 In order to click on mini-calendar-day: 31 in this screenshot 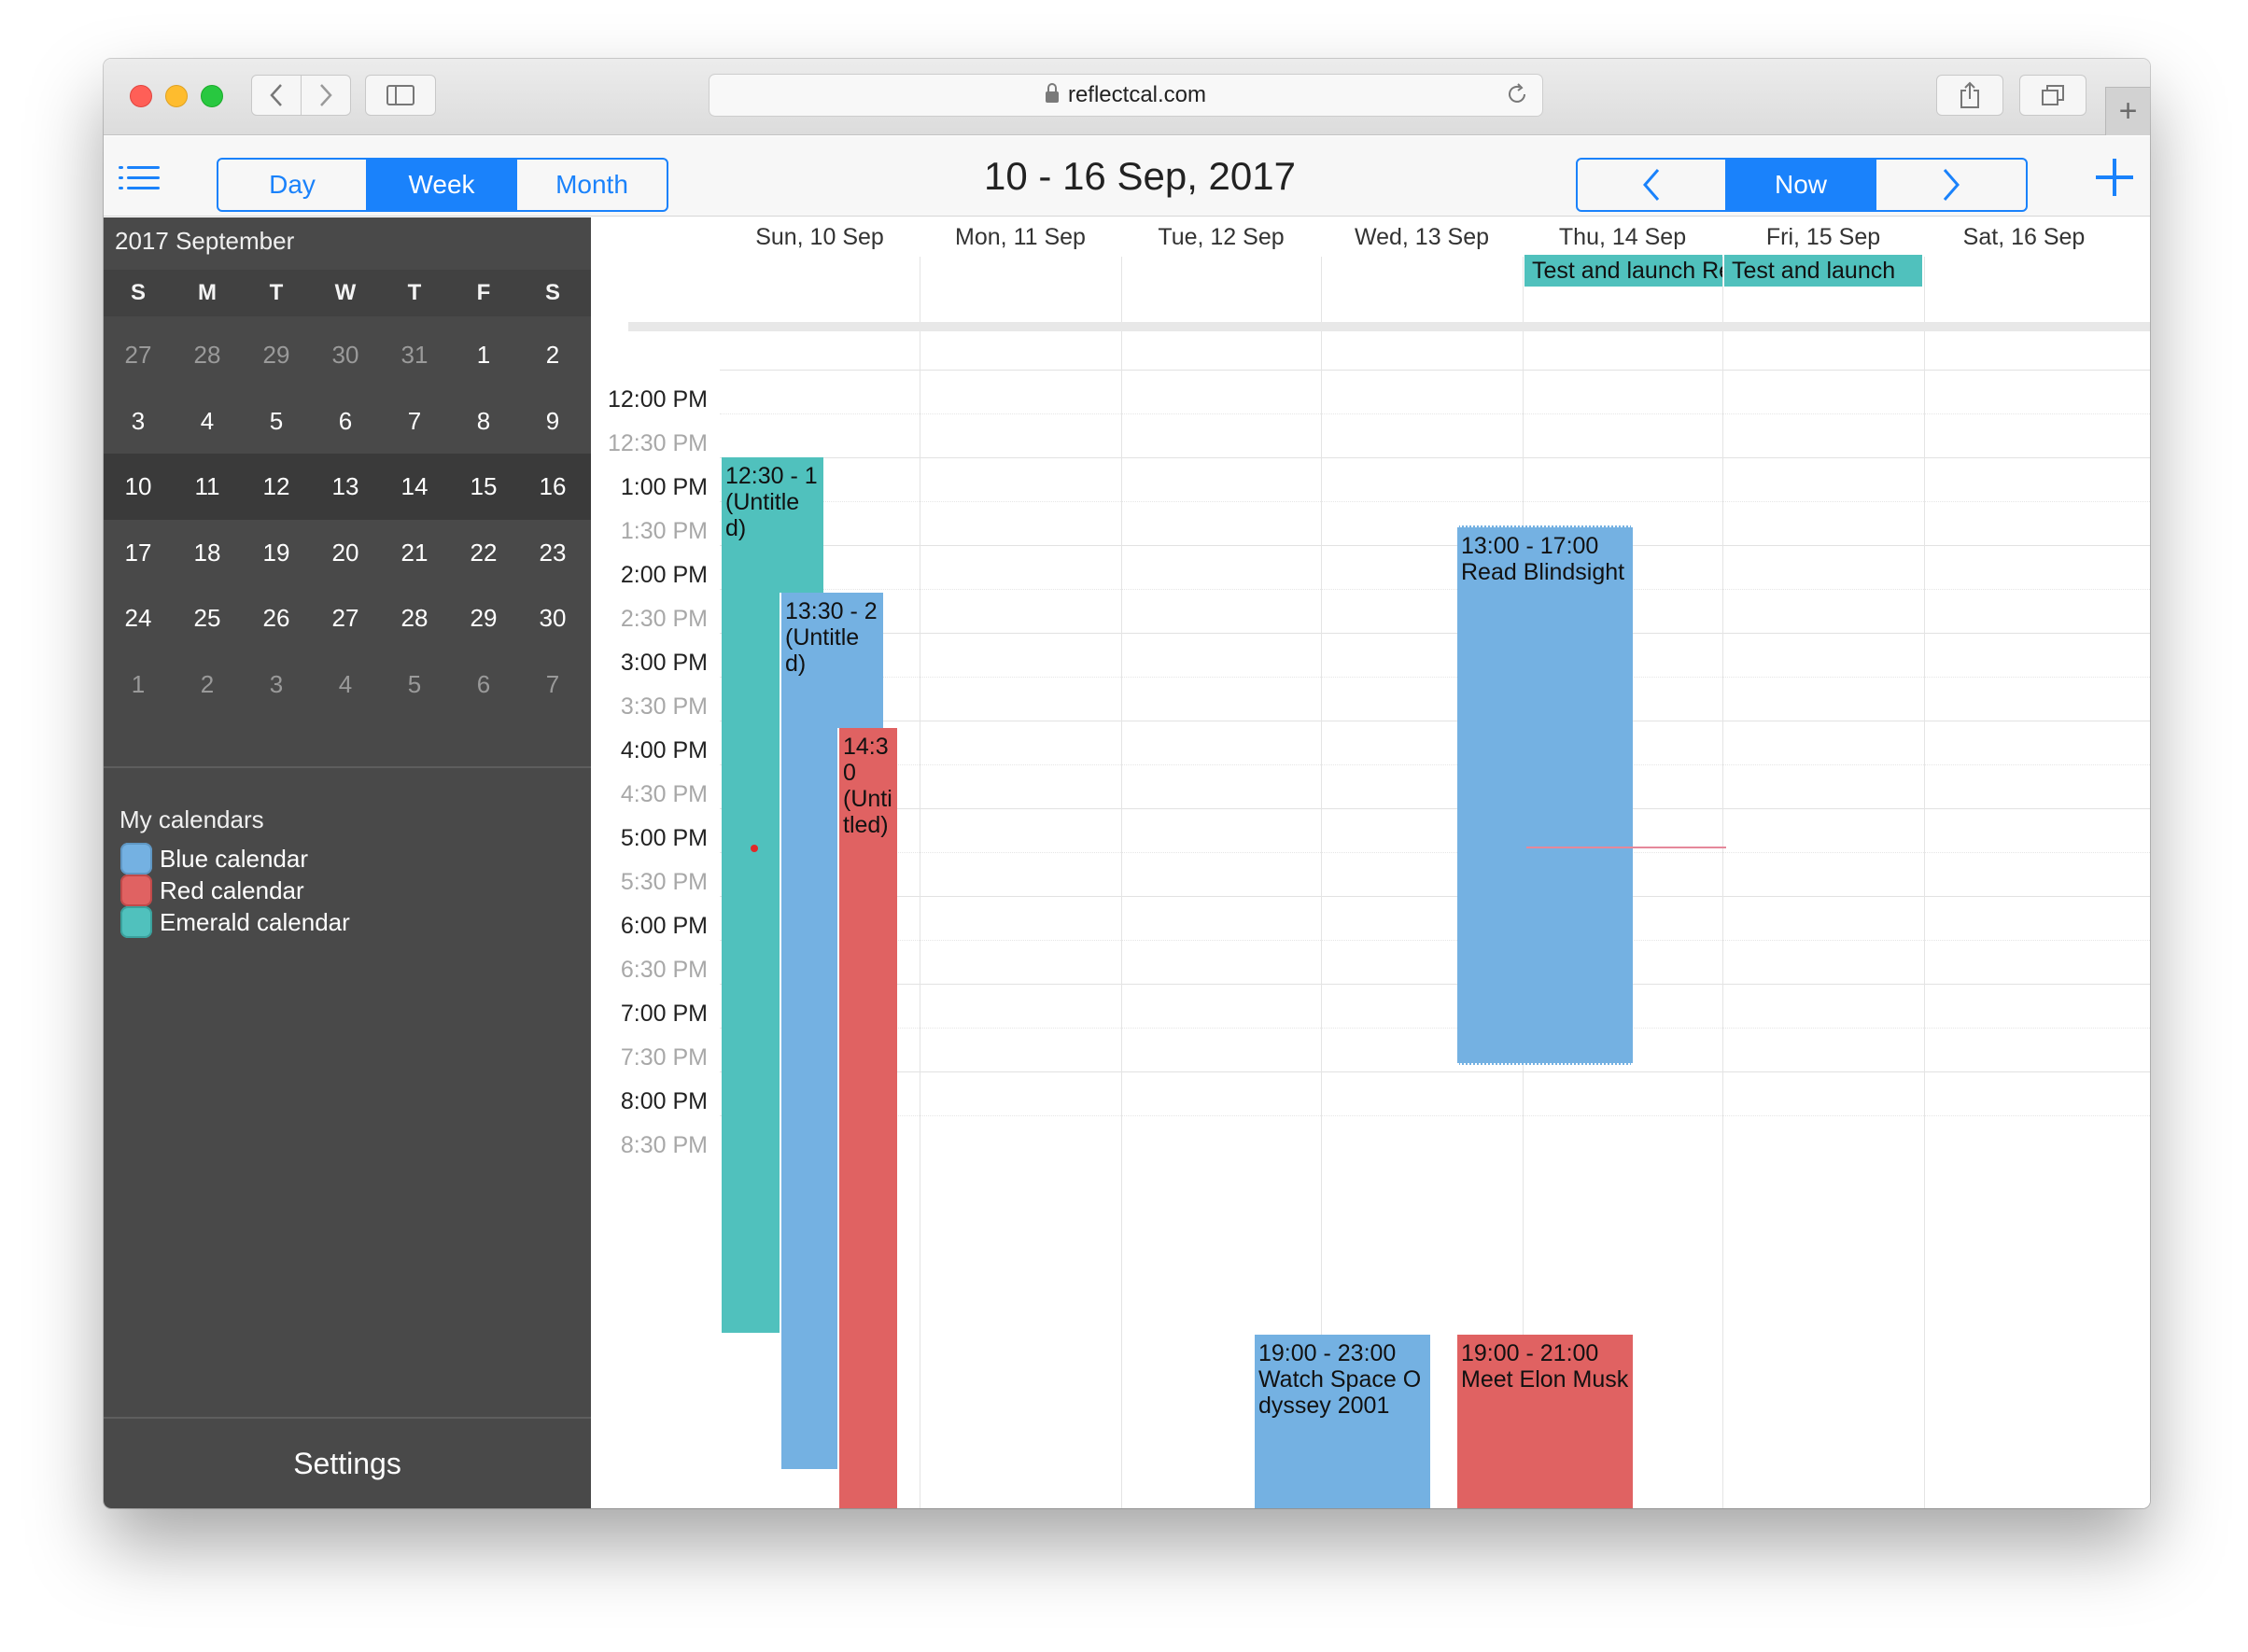, I will do `click(414, 355)`.